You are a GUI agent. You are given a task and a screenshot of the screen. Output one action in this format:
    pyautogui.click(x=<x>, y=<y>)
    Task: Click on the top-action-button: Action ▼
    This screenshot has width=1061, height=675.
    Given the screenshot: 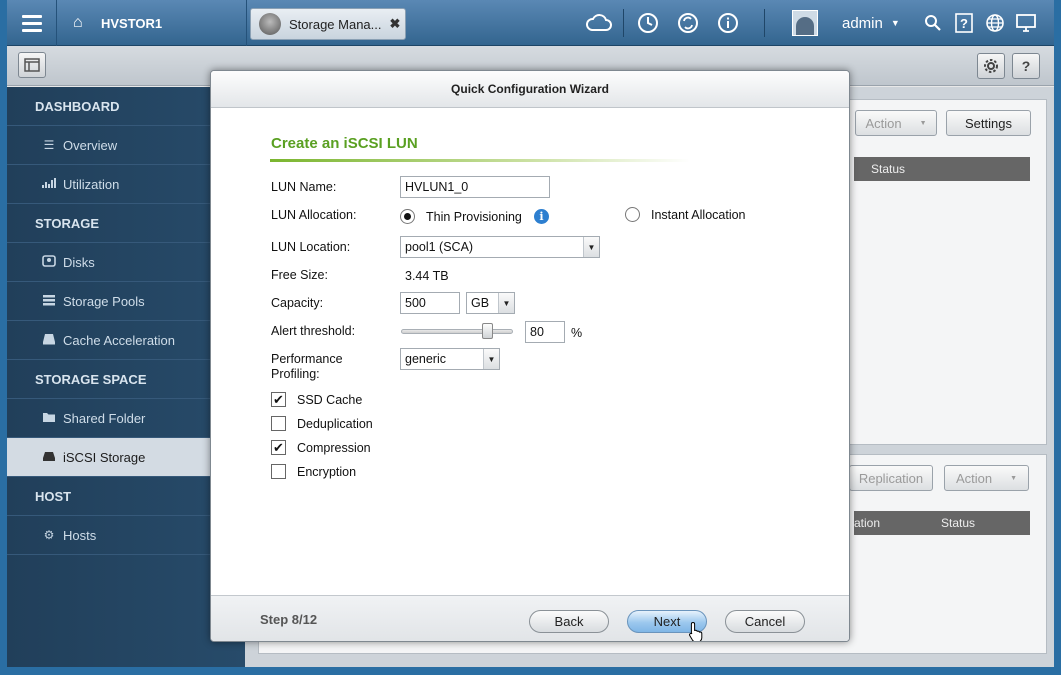 What is the action you would take?
    pyautogui.click(x=896, y=123)
    